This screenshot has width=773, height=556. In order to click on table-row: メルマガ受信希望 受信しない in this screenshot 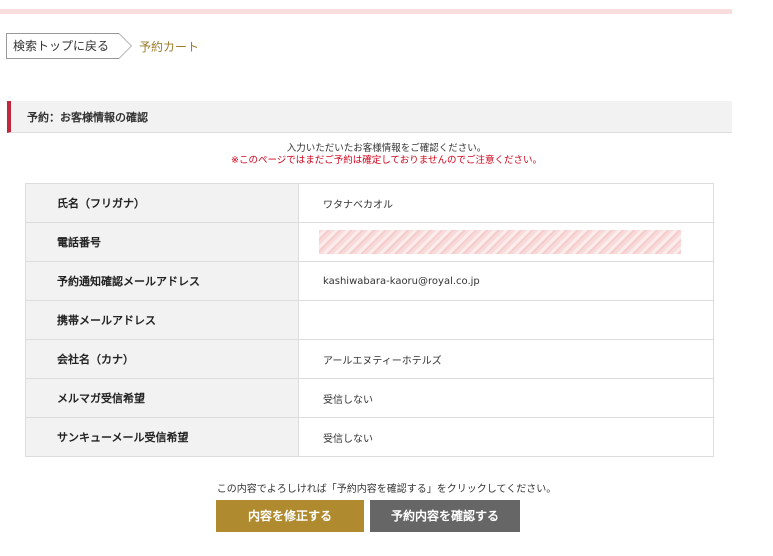, I will do `click(369, 398)`.